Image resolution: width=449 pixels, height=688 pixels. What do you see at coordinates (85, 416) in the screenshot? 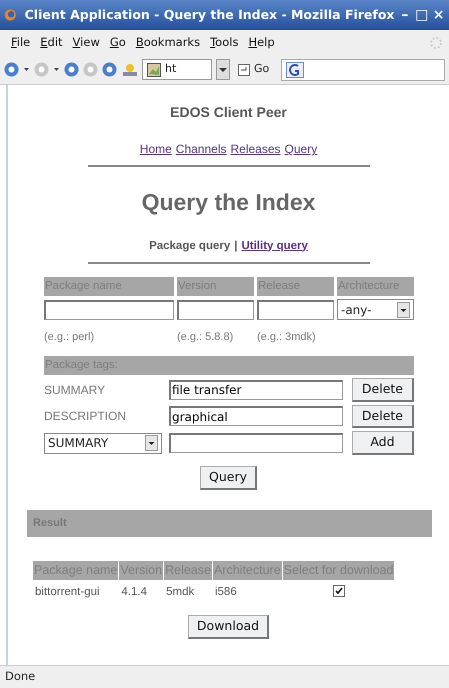
I see `tag-name: DESCRIPTION` at bounding box center [85, 416].